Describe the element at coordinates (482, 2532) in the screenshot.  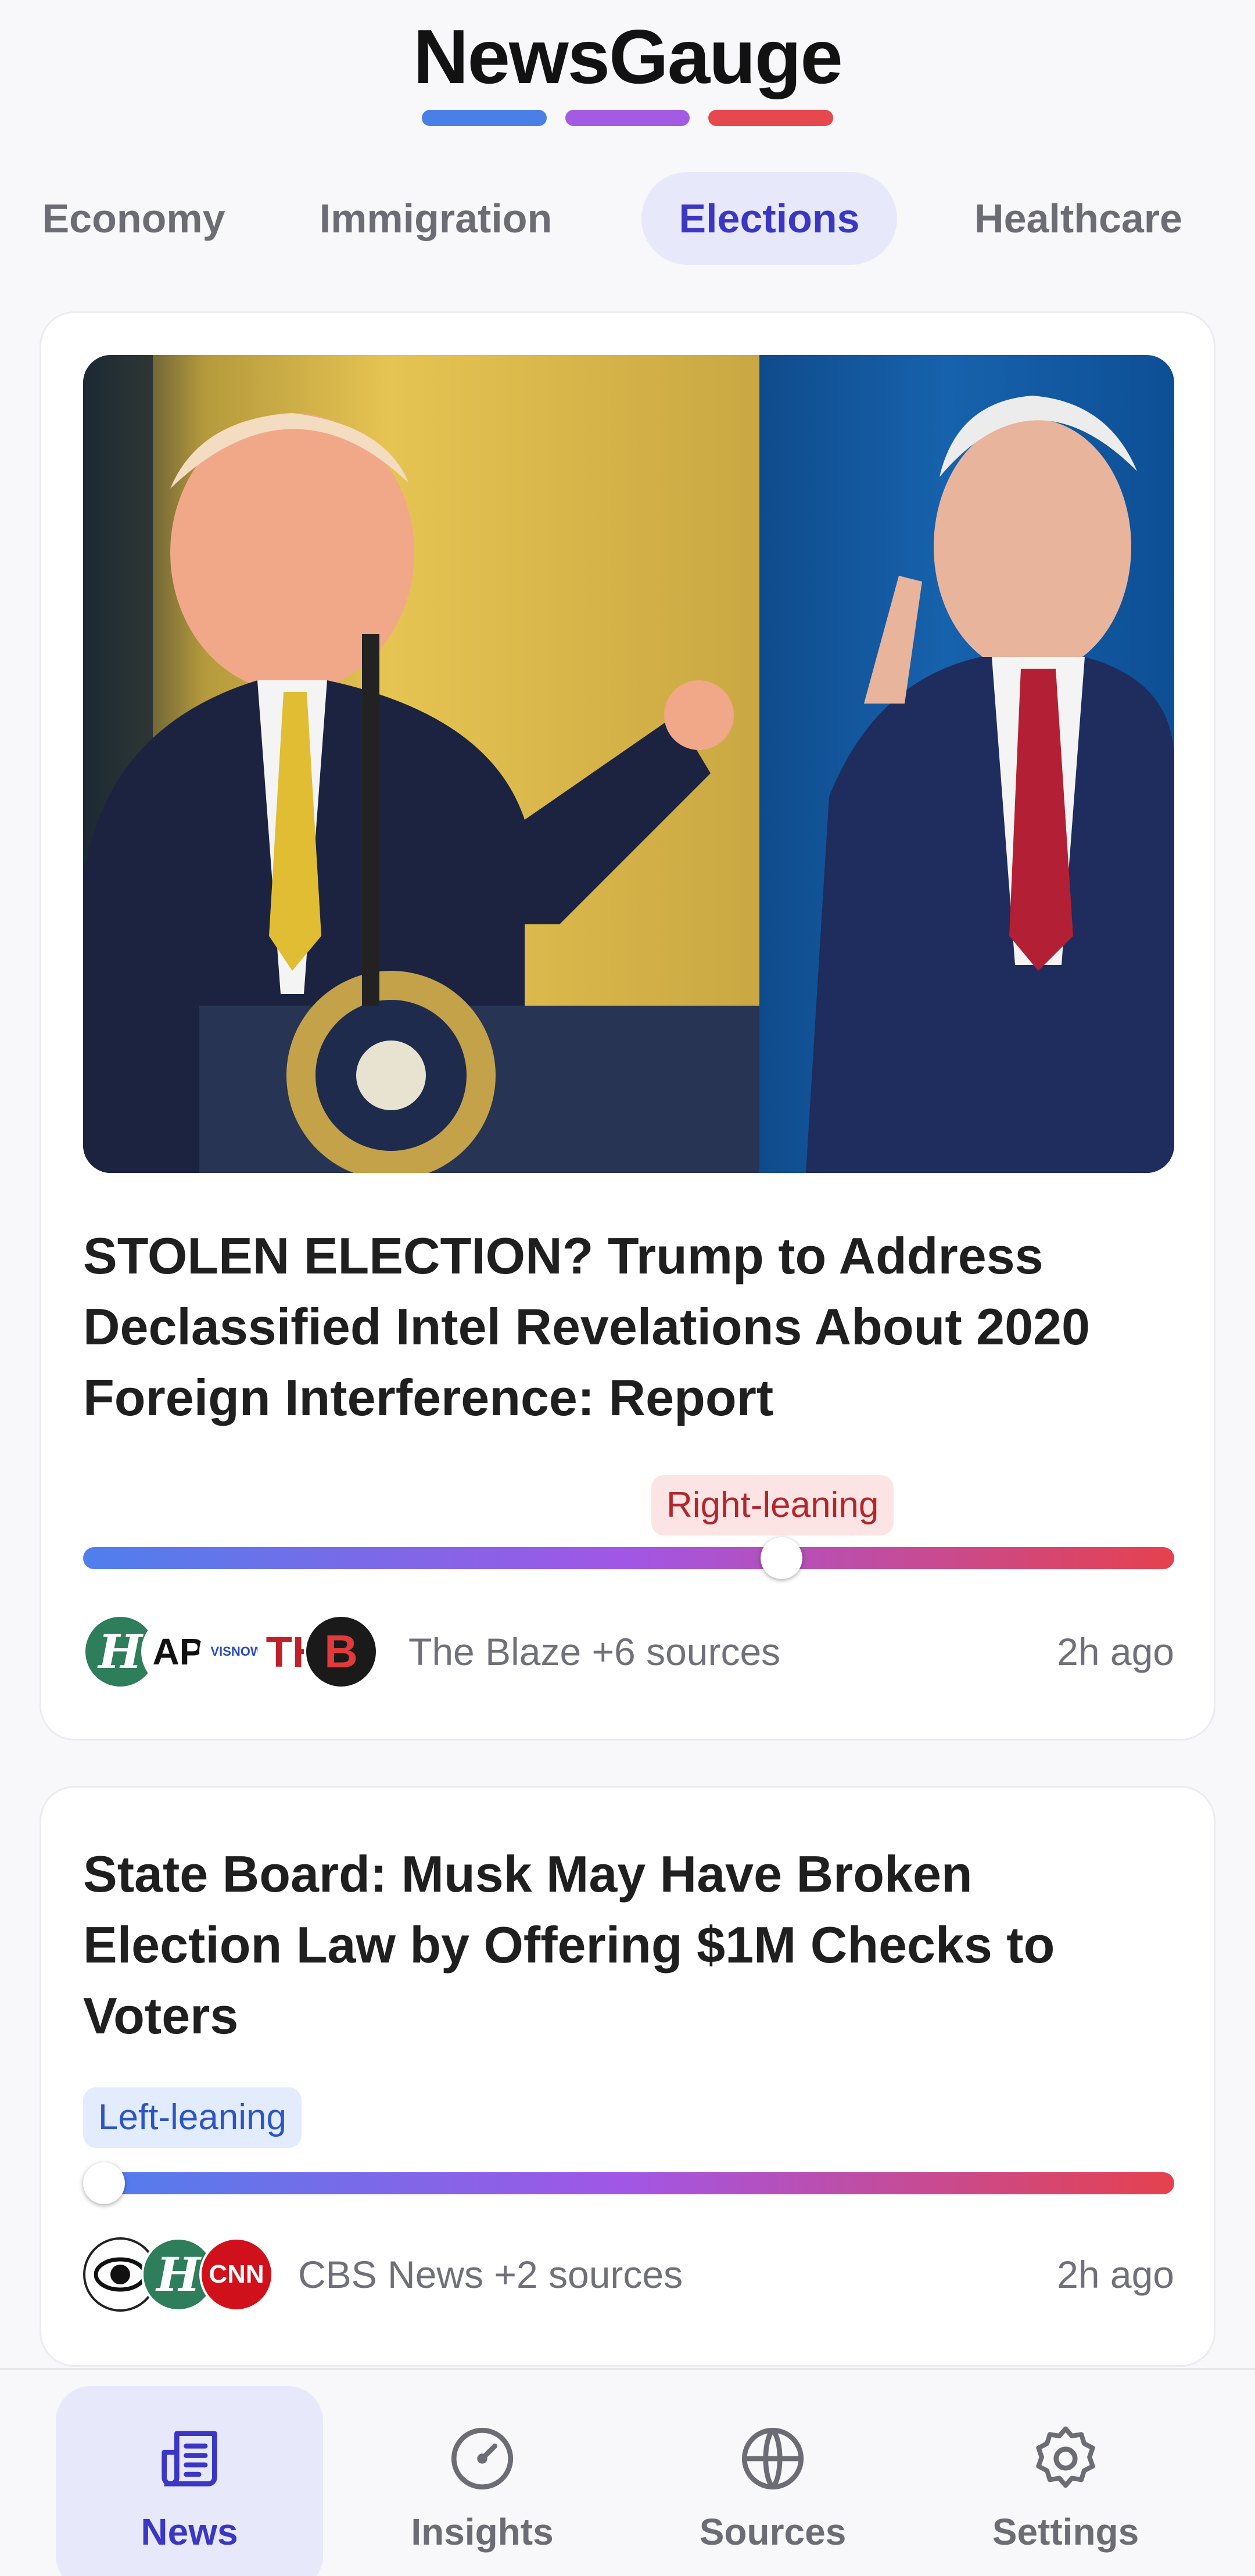
I see `nav-label: Insights` at that location.